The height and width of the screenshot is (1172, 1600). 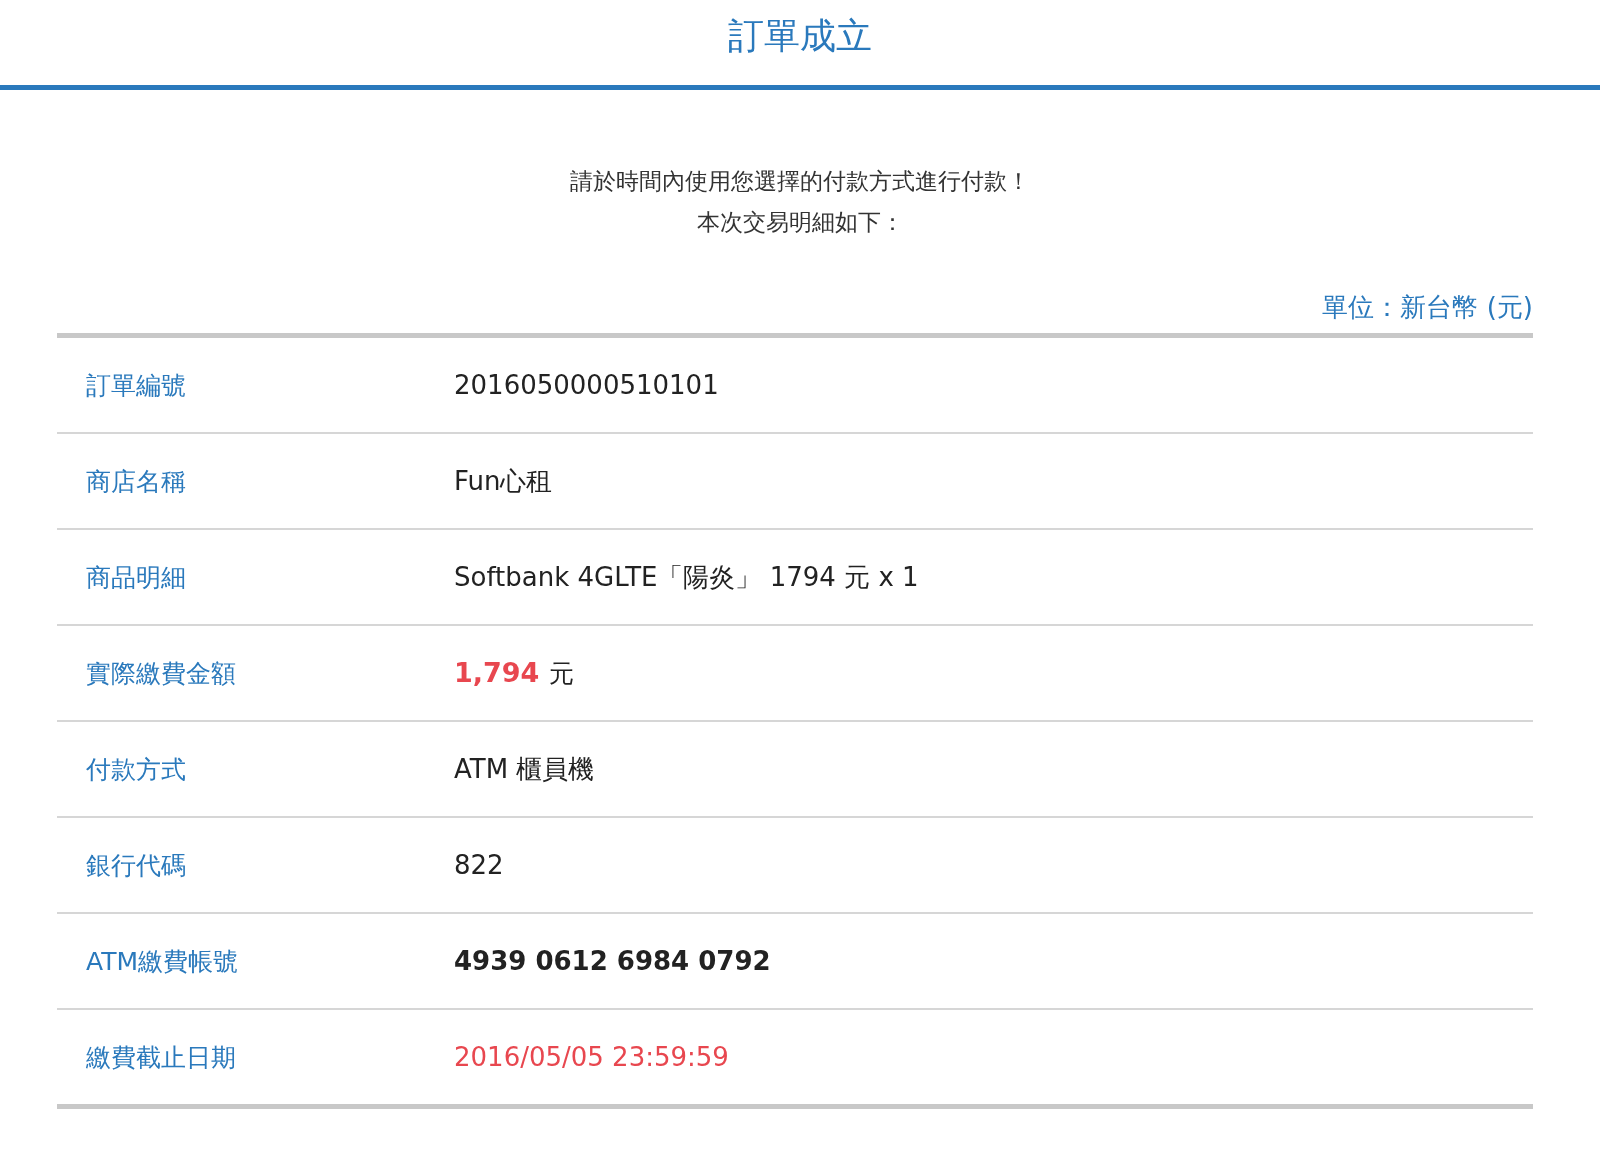 I want to click on field-value: 4939 0612 6984 0792, so click(x=612, y=961).